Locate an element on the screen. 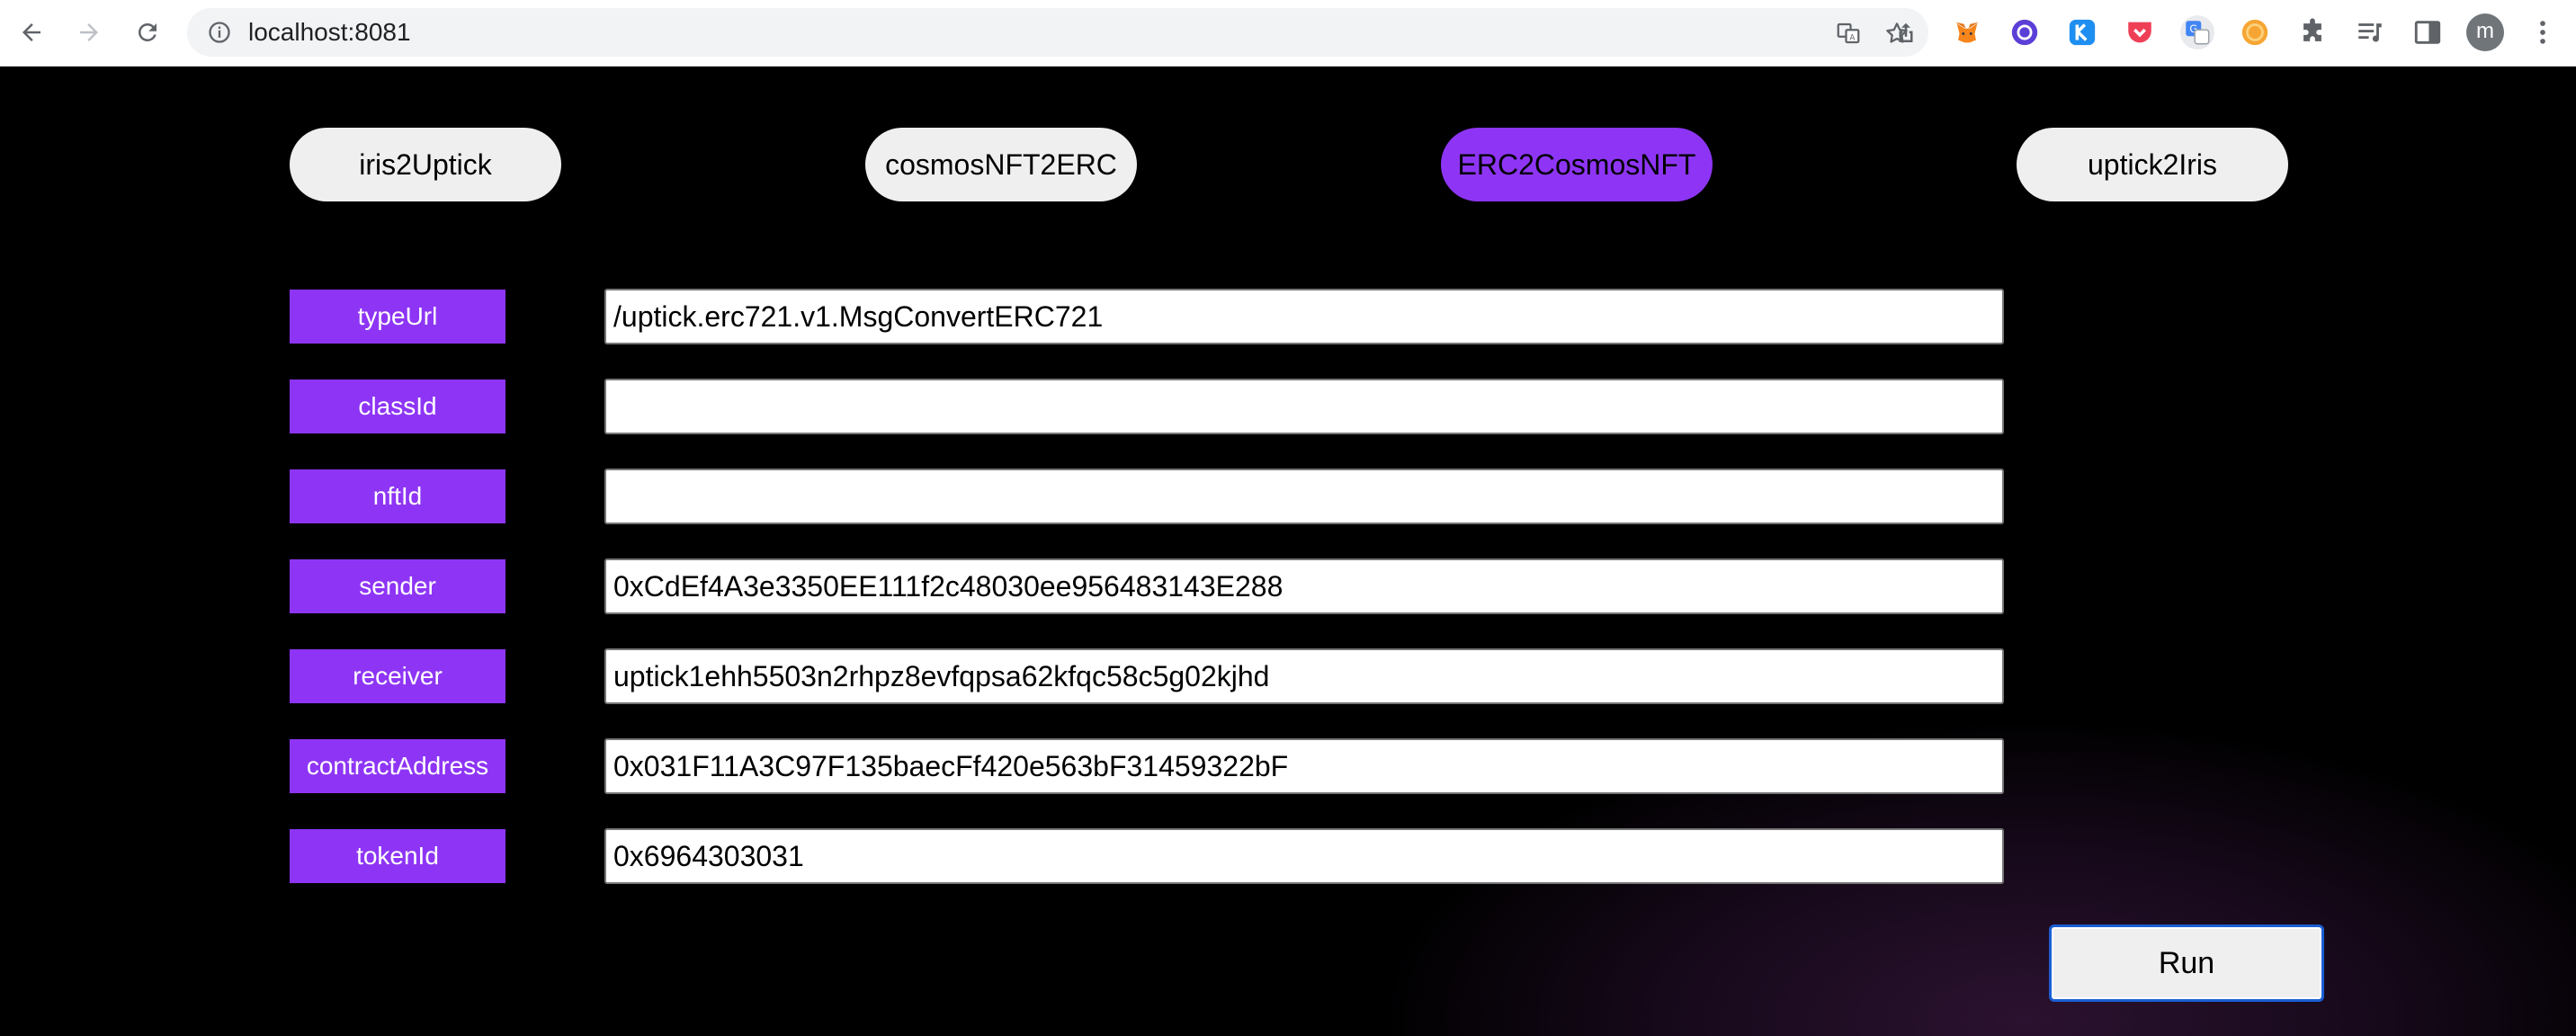 This screenshot has height=1036, width=2576. contractaddress-input is located at coordinates (1304, 766).